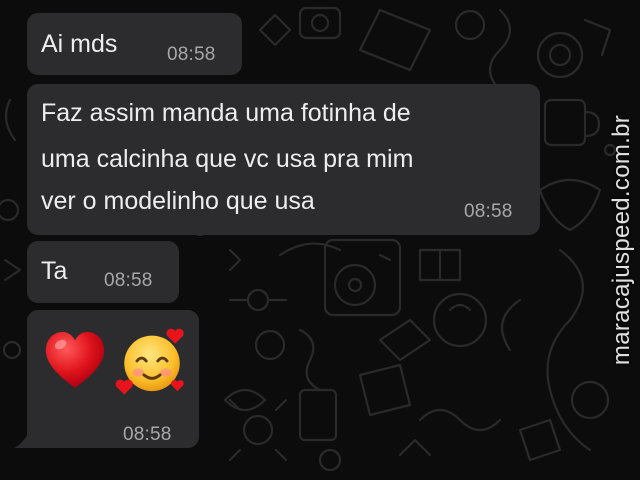  What do you see at coordinates (134, 44) in the screenshot?
I see `message-bubble: Ai mds 08:58` at bounding box center [134, 44].